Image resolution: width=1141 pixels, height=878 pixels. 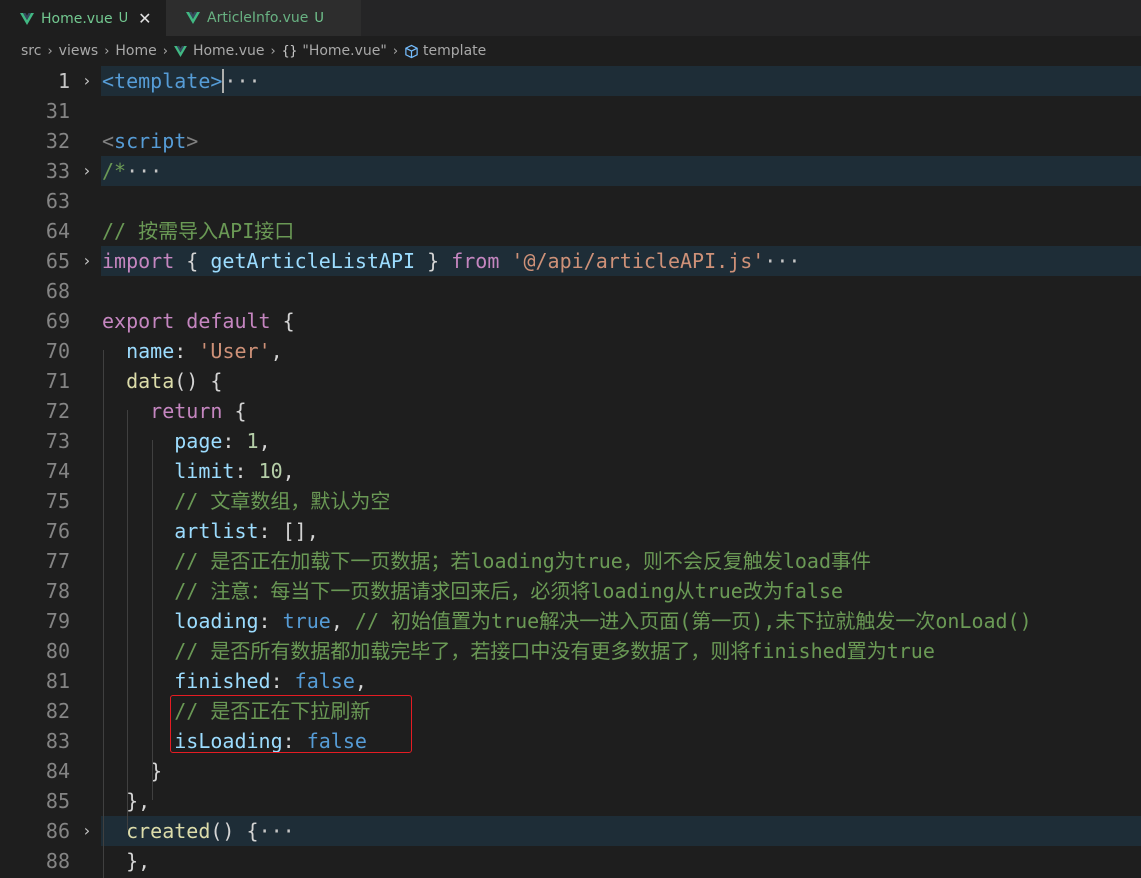 I want to click on code-token: : [],, so click(x=288, y=531).